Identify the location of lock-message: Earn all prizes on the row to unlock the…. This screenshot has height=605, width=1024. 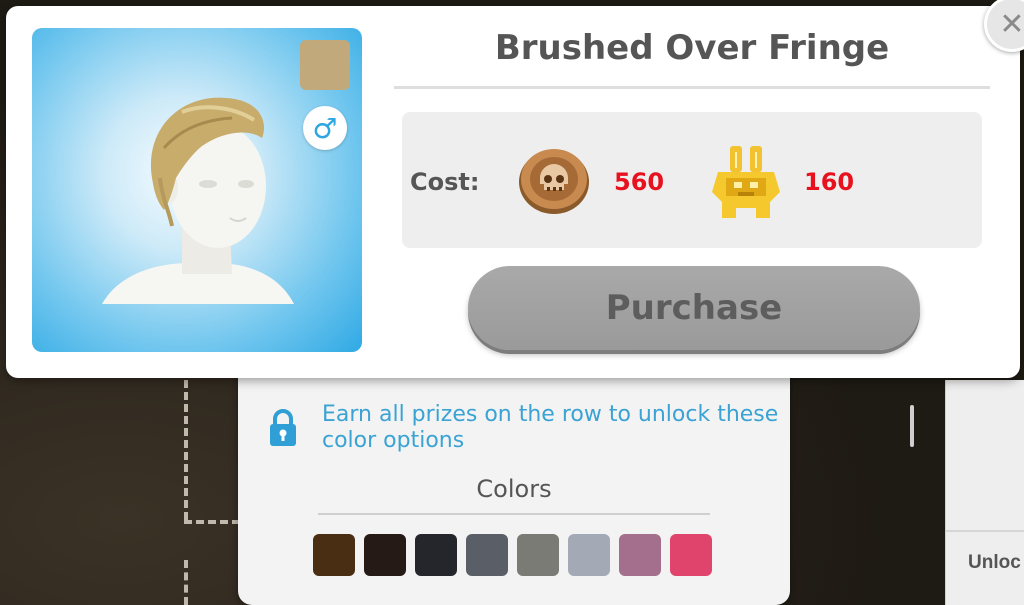
(550, 427).